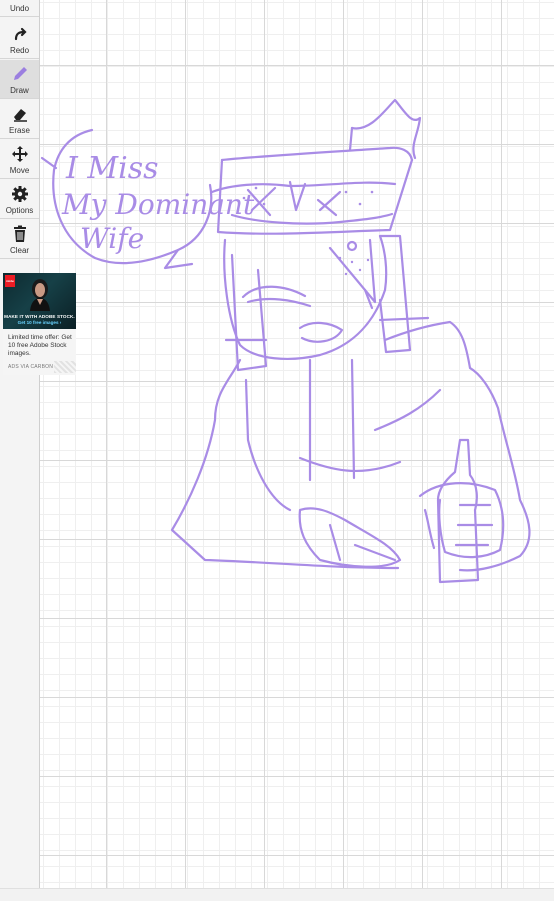  I want to click on hand-left, so click(350, 537).